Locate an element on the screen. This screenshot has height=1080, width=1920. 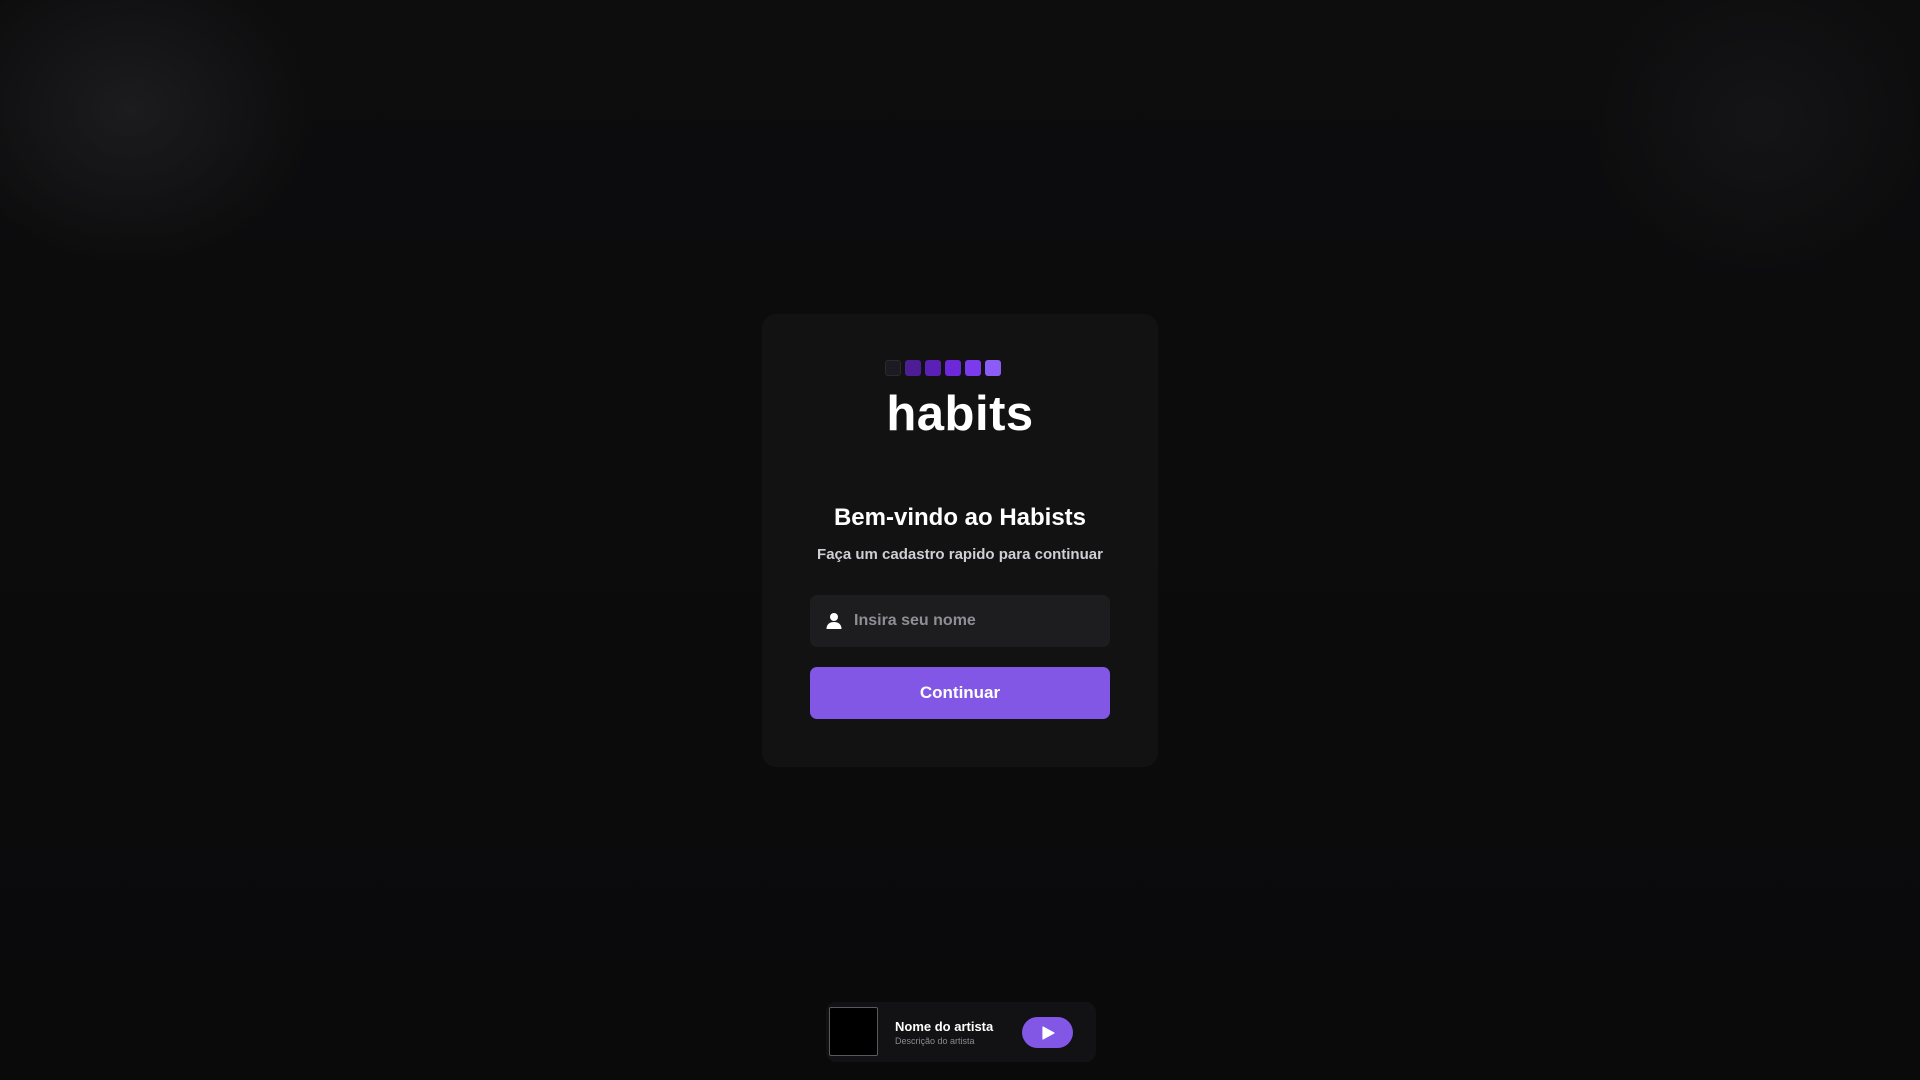
user-icon is located at coordinates (834, 621).